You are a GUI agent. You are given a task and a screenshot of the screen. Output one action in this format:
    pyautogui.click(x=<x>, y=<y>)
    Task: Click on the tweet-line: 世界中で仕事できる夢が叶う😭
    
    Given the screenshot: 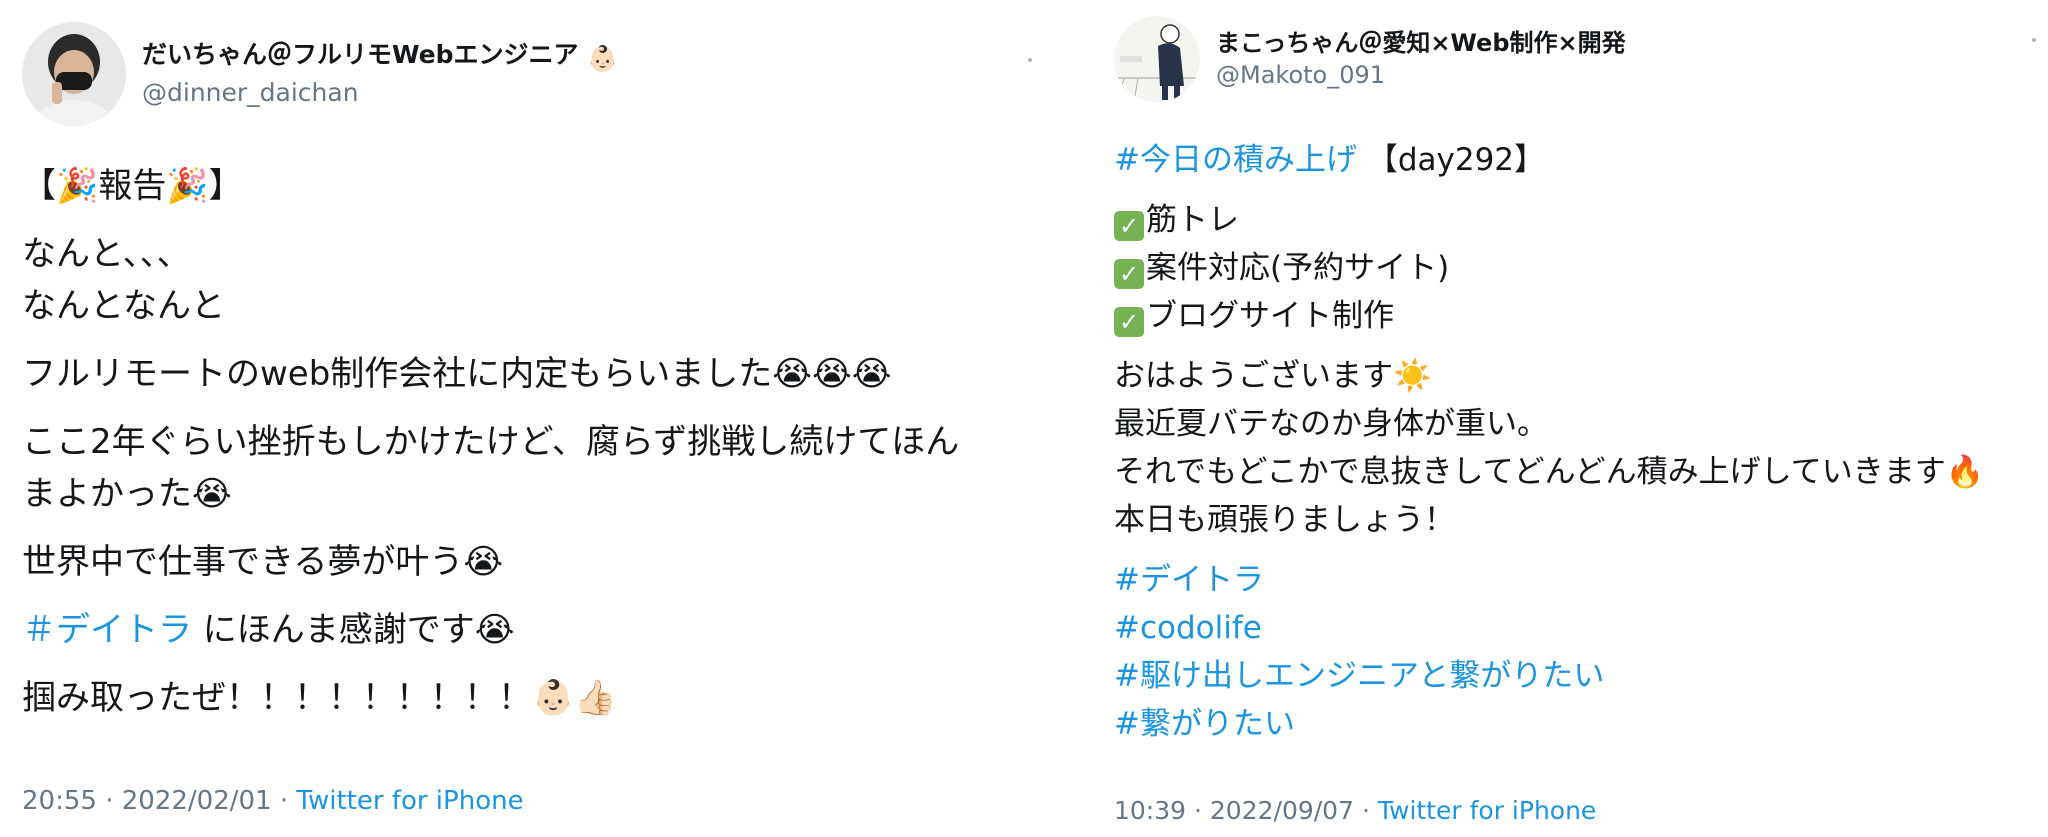 What is the action you would take?
    pyautogui.click(x=263, y=562)
    